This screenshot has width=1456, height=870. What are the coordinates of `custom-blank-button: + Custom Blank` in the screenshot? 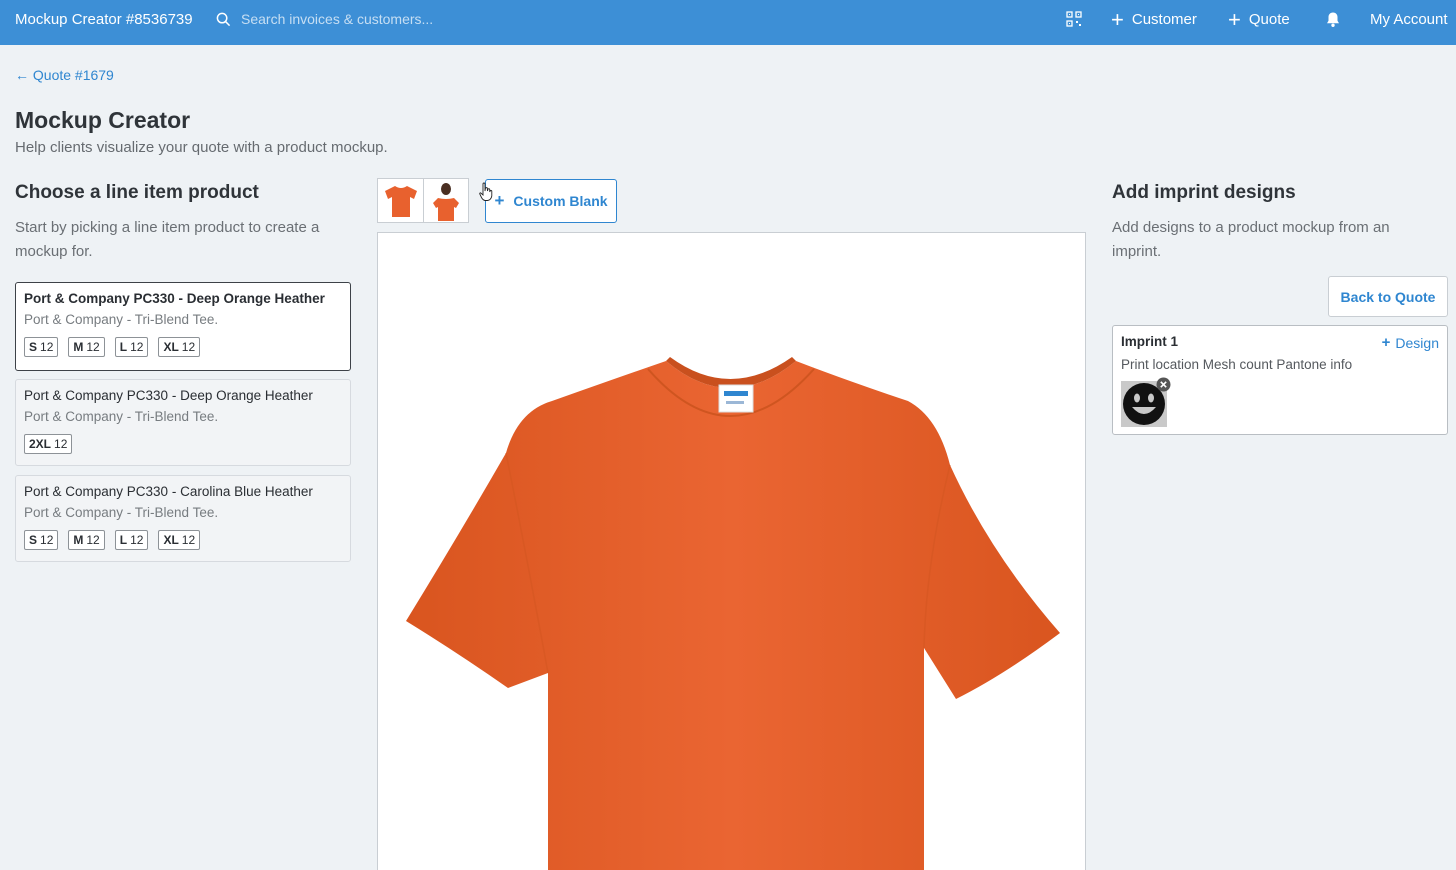 It's located at (551, 201).